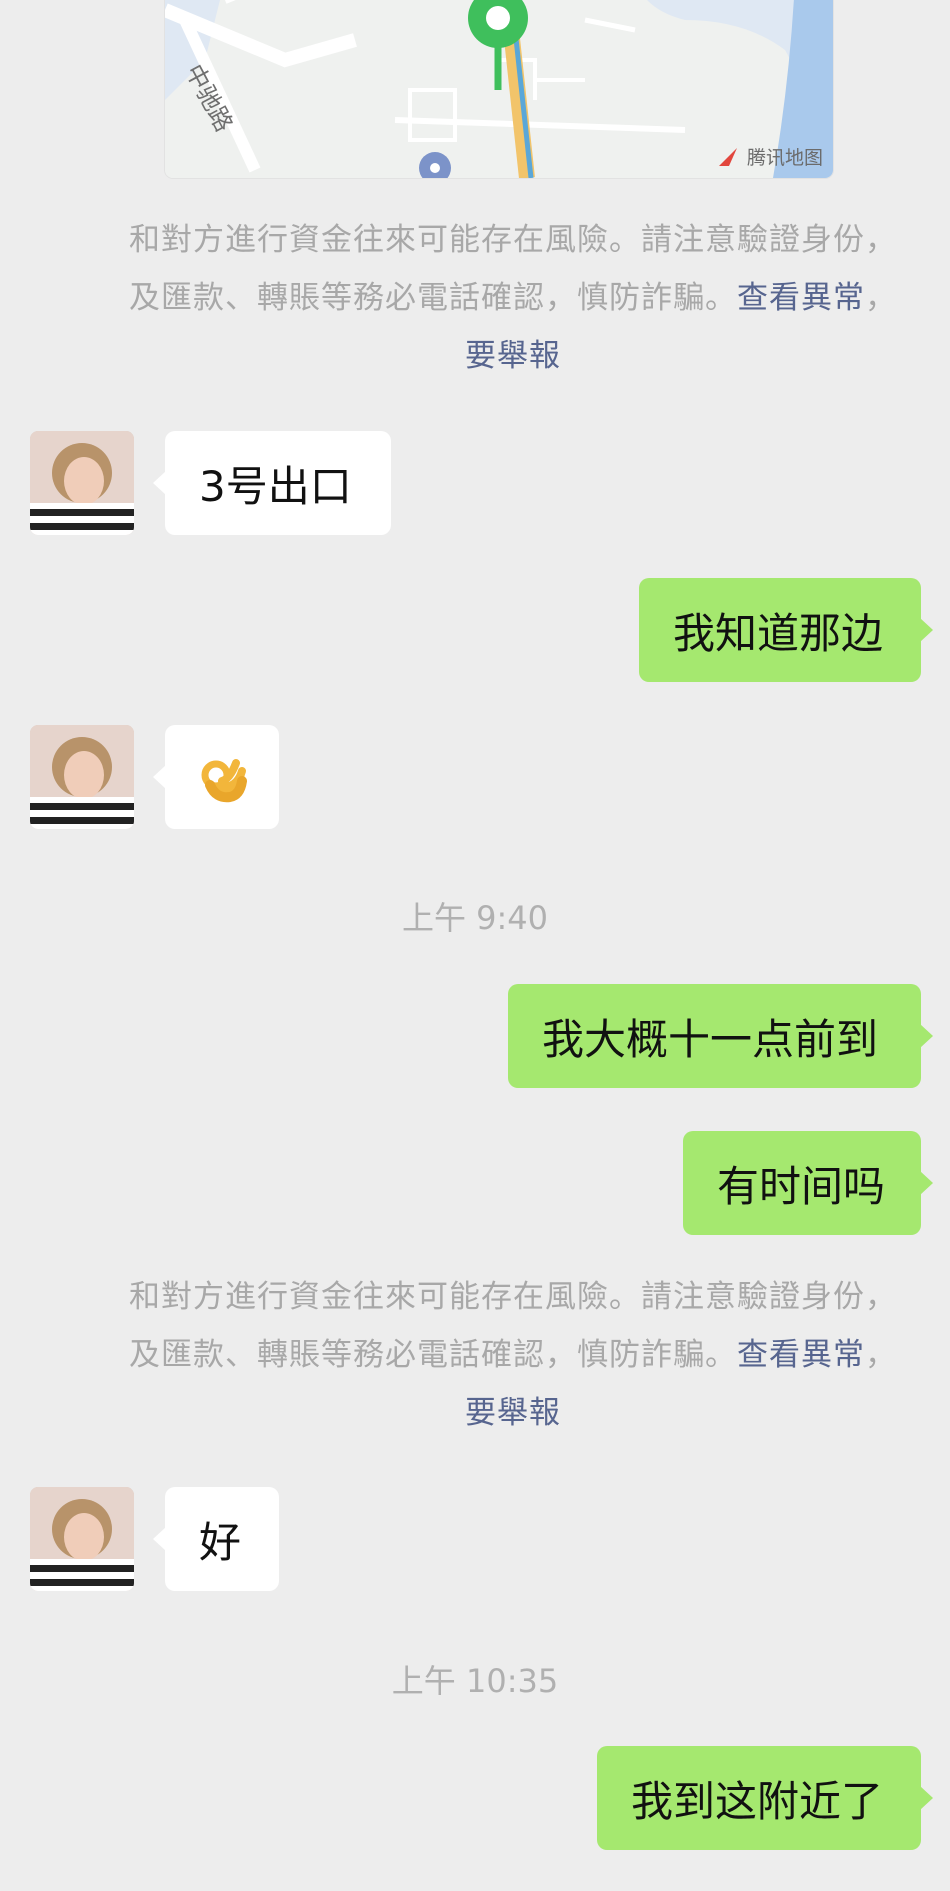  Describe the element at coordinates (757, 1801) in the screenshot. I see `message-text: 我到这附近了` at that location.